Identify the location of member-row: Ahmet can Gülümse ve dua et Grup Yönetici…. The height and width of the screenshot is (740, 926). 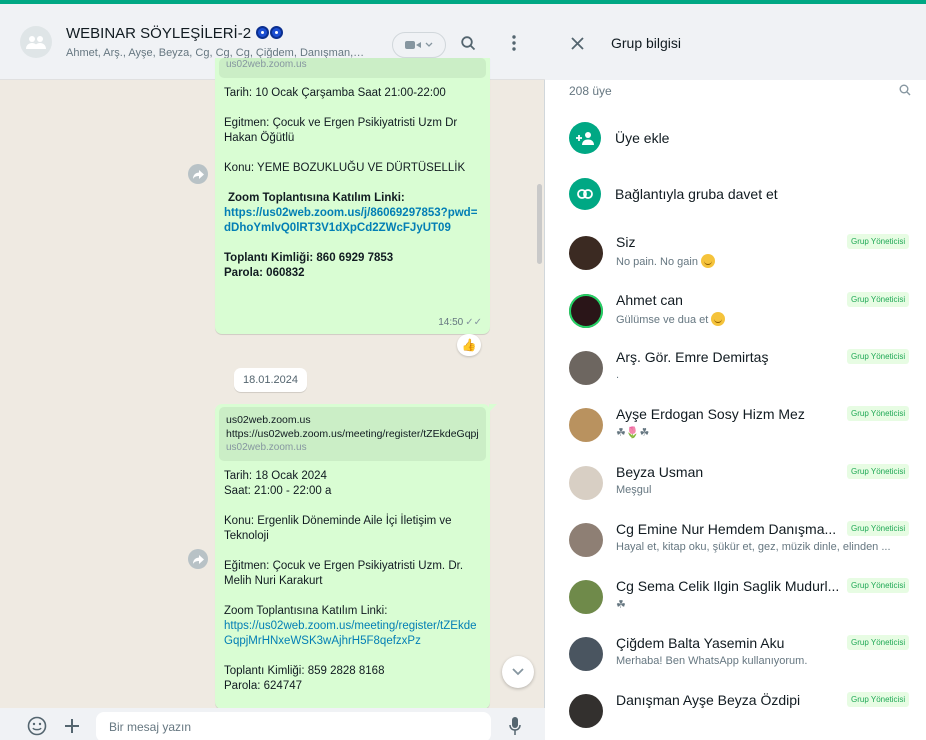
(735, 321).